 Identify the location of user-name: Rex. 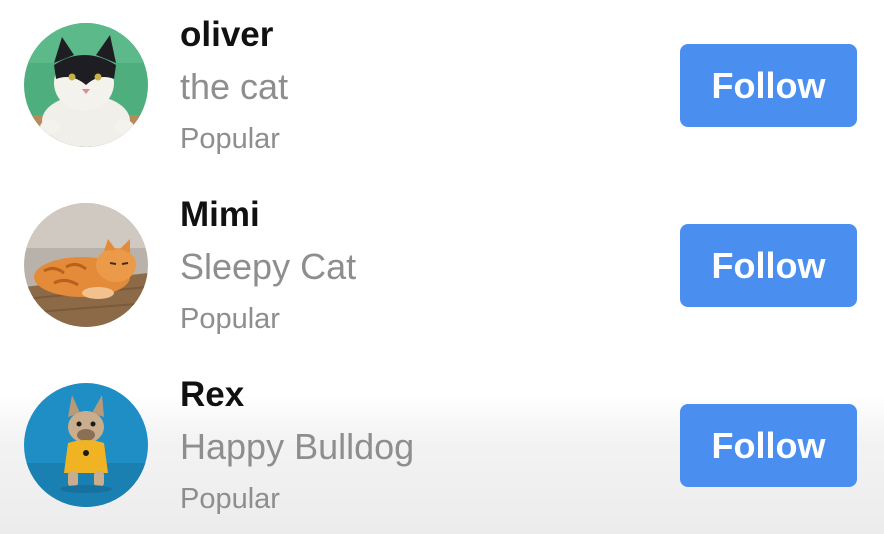
(212, 395).